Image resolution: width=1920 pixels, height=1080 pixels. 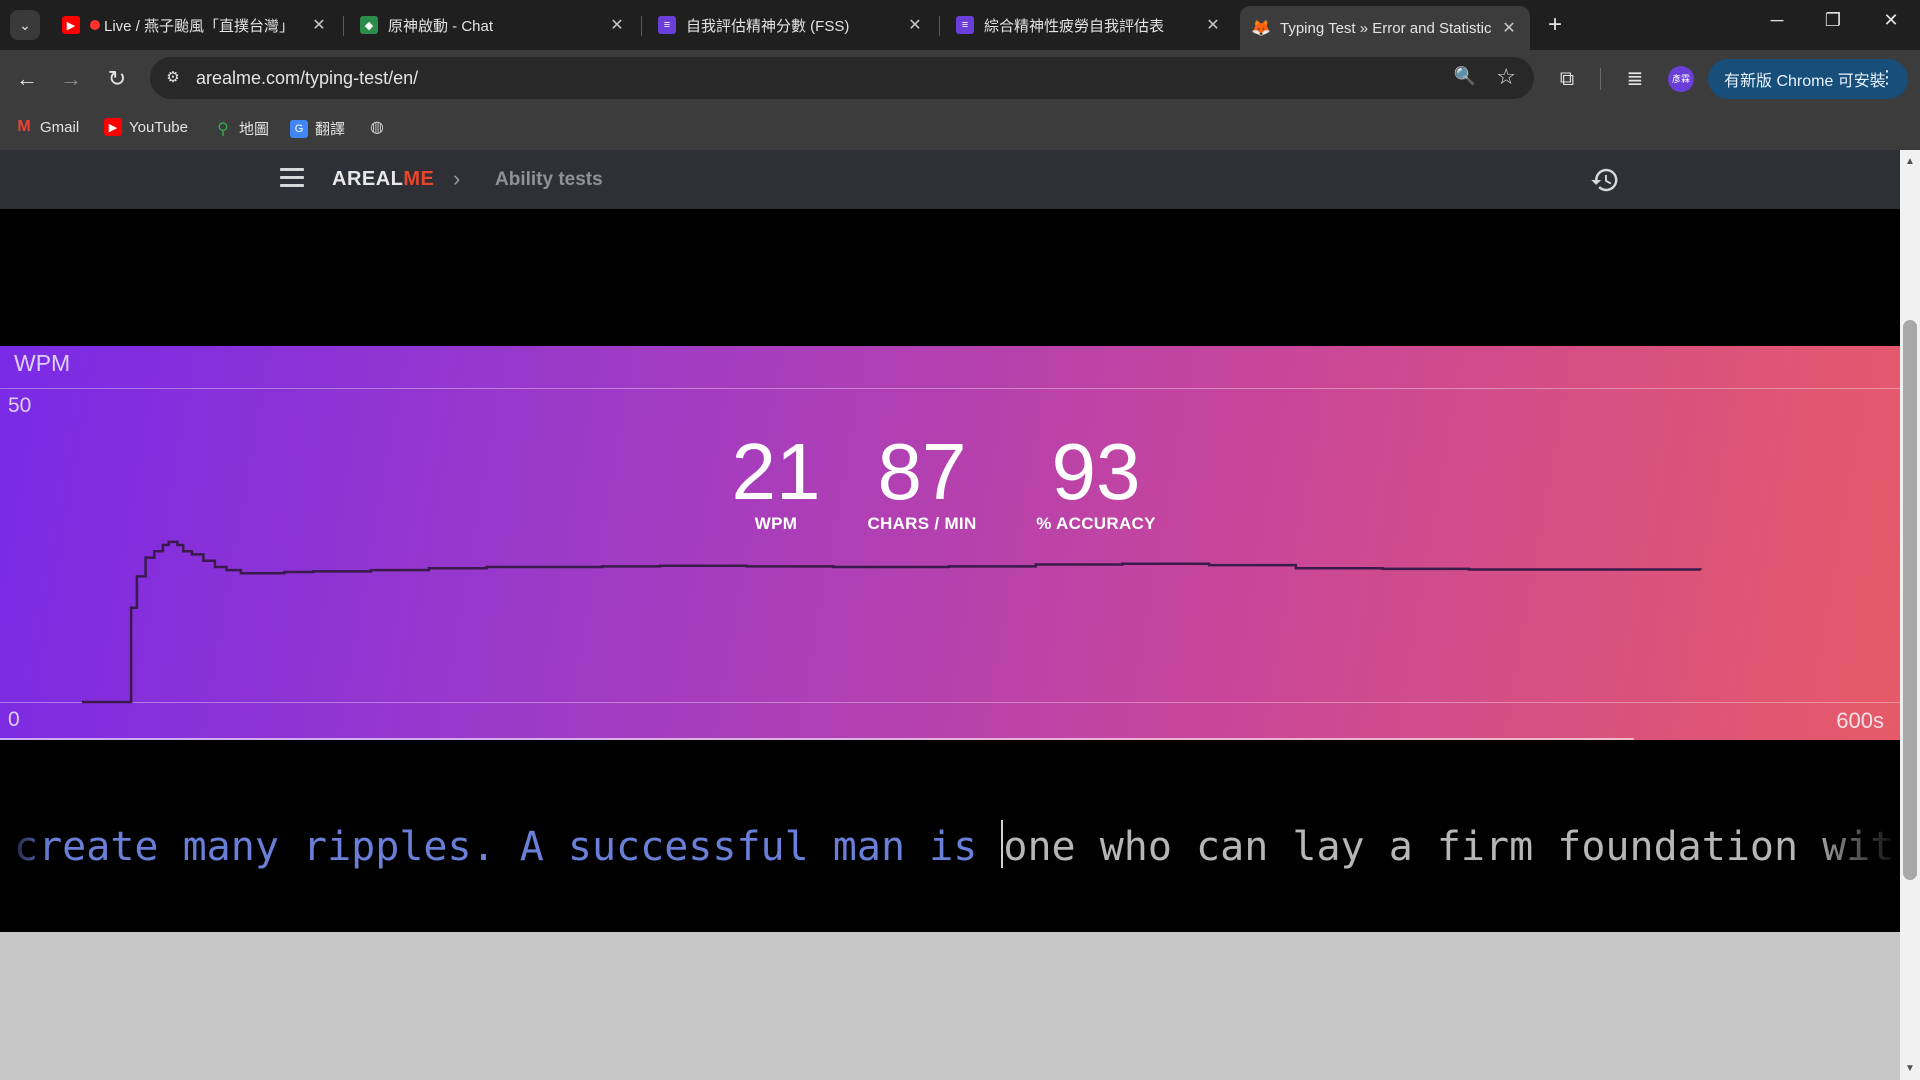 What do you see at coordinates (380, 127) in the screenshot?
I see `bookmark-globe: ◍` at bounding box center [380, 127].